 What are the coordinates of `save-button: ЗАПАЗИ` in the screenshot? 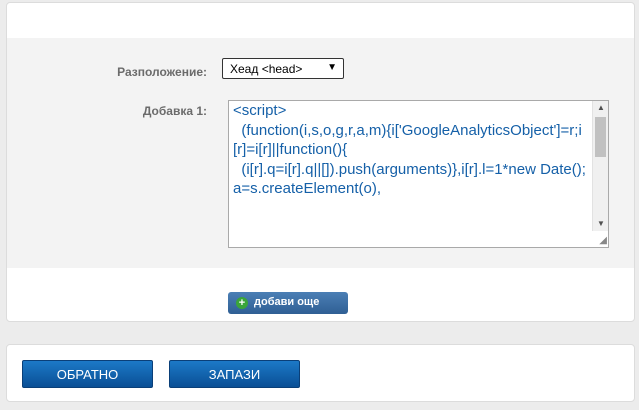 It's located at (234, 374).